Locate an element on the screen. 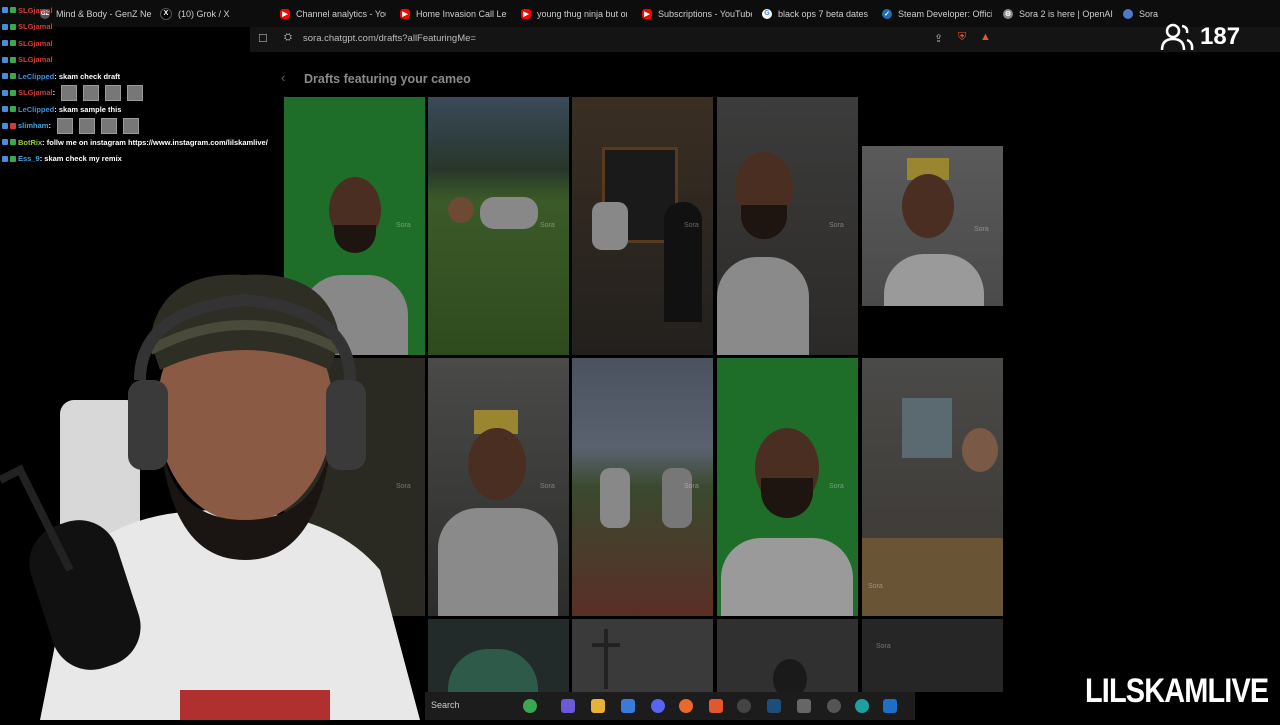 Image resolution: width=1280 pixels, height=725 pixels. outlook-icon is located at coordinates (890, 706).